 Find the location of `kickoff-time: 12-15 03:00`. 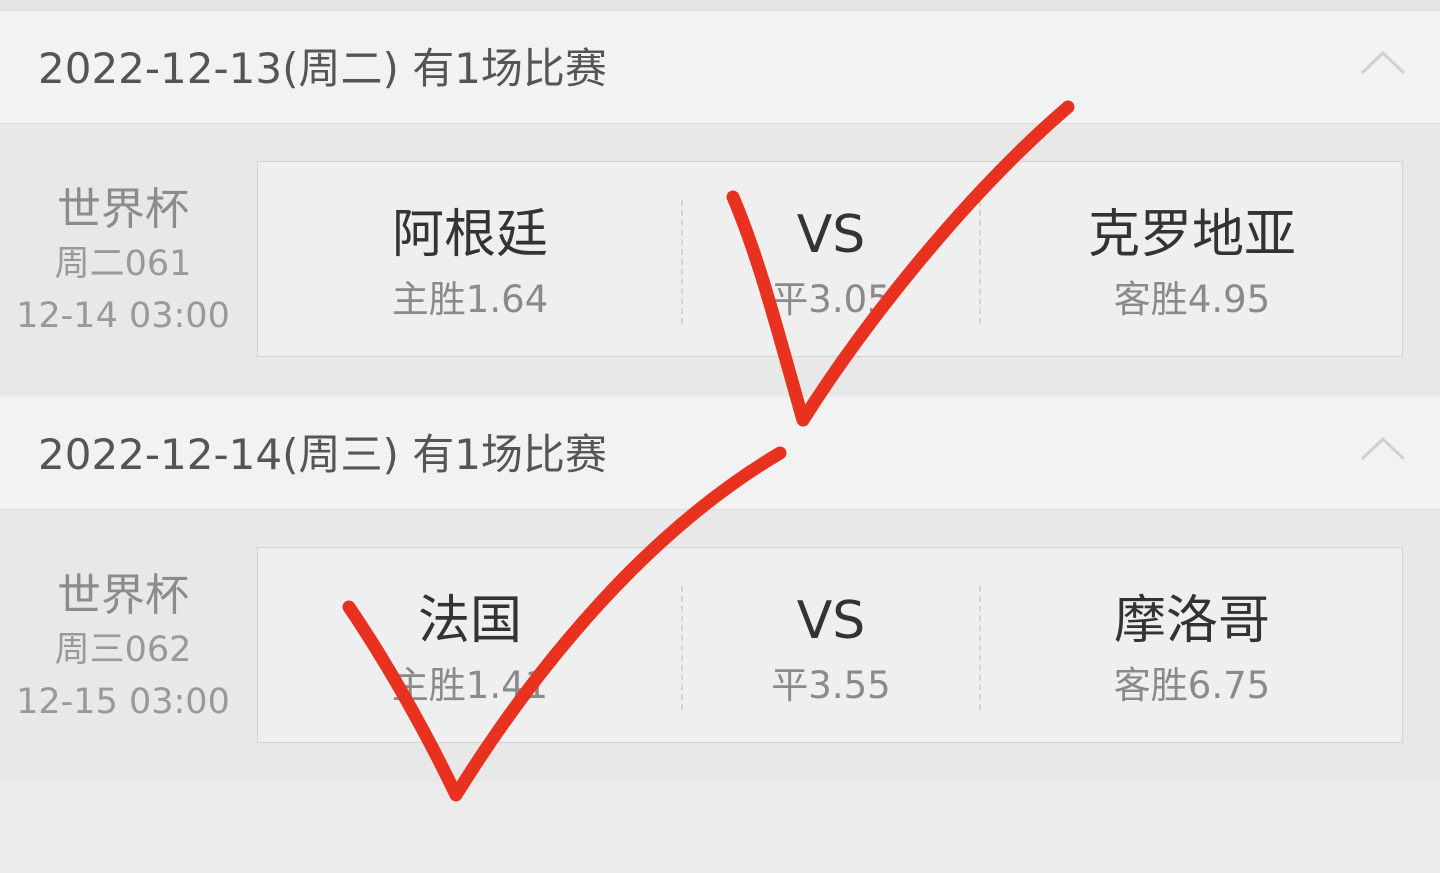

kickoff-time: 12-15 03:00 is located at coordinates (123, 702).